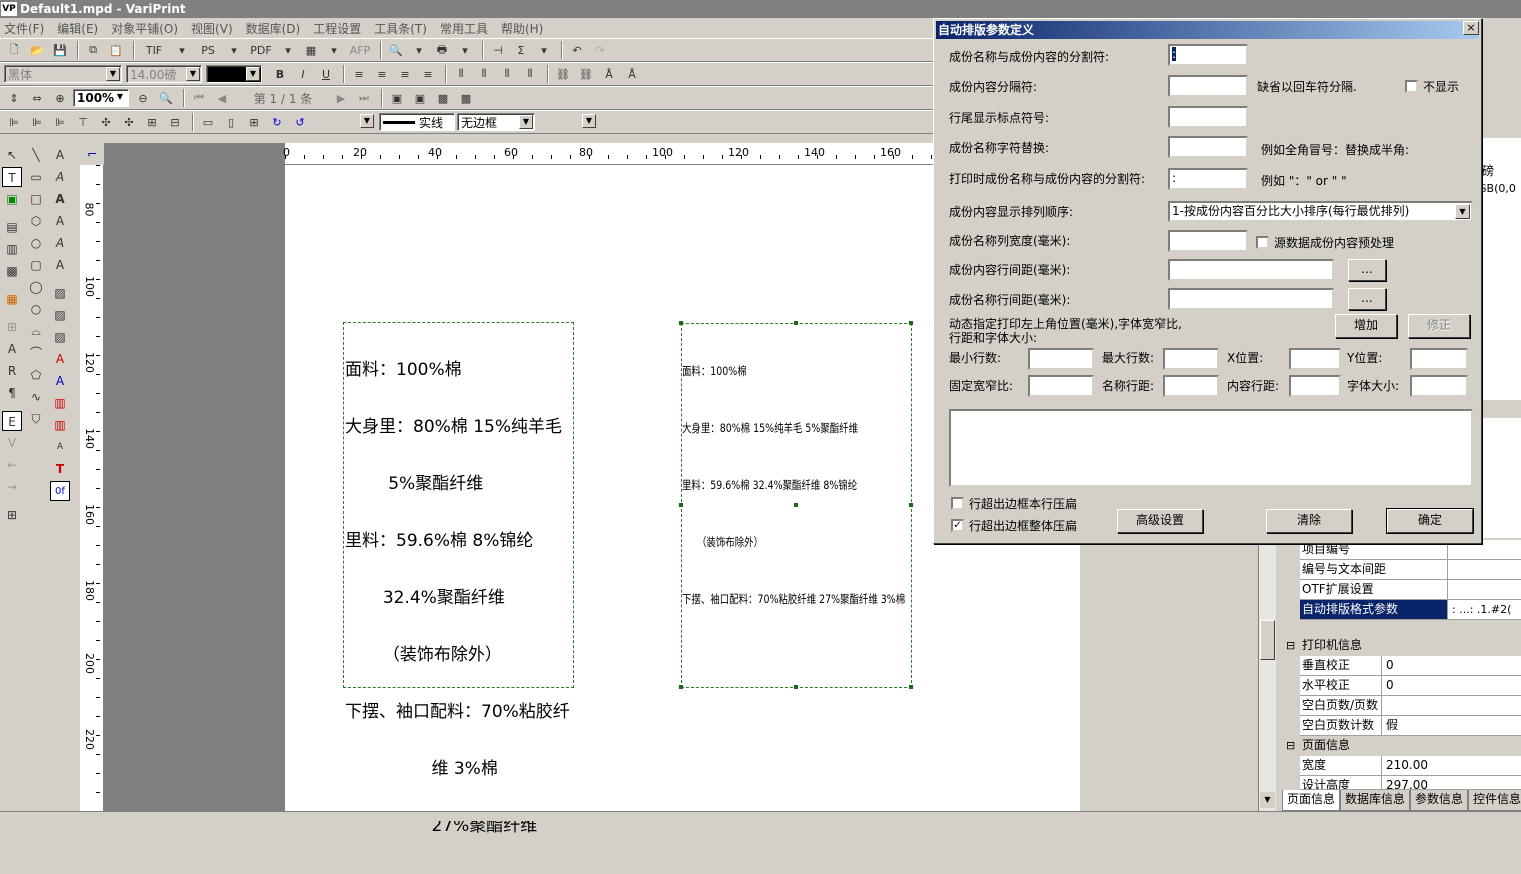  I want to click on scrollbar-thumb, so click(1267, 640).